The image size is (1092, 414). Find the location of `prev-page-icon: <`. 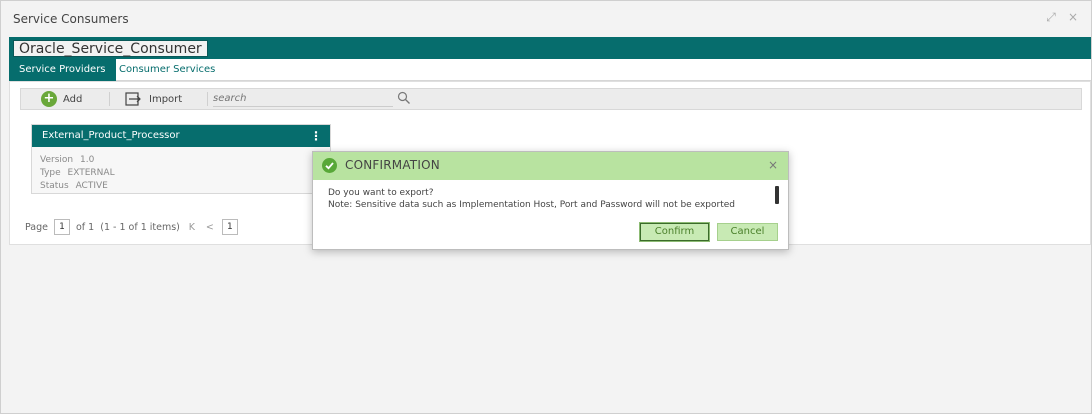

prev-page-icon: < is located at coordinates (210, 227).